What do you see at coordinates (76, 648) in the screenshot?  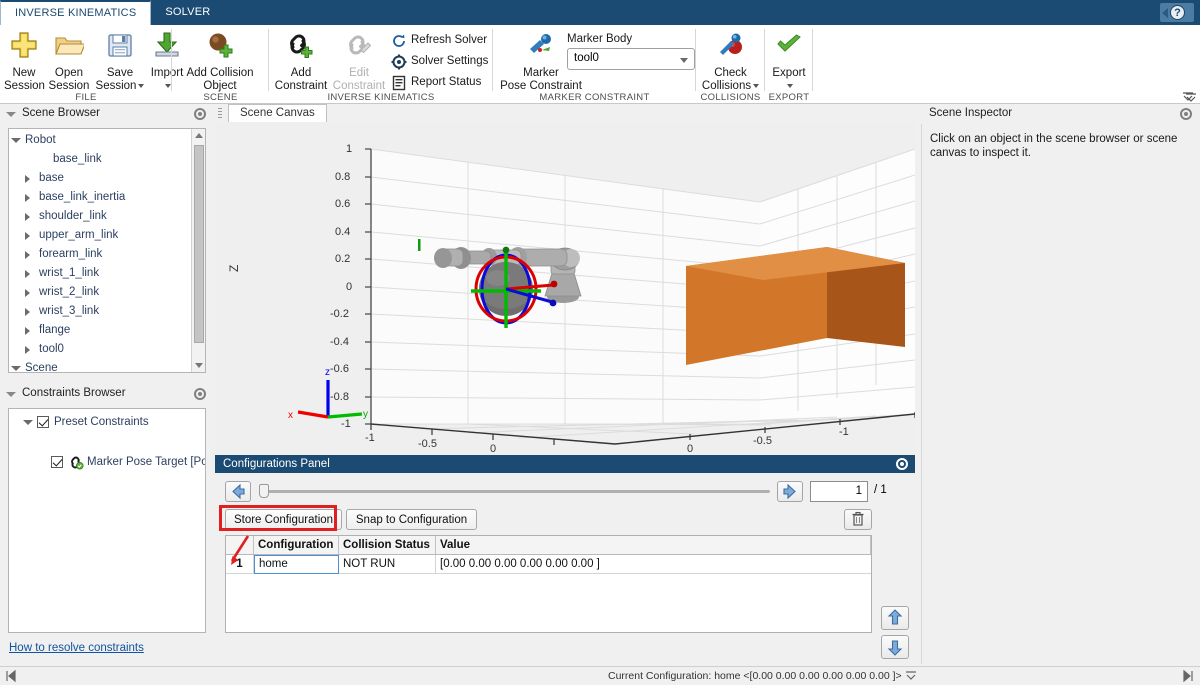 I see `how-to-resolve-constraints-link: How to resolve constraints` at bounding box center [76, 648].